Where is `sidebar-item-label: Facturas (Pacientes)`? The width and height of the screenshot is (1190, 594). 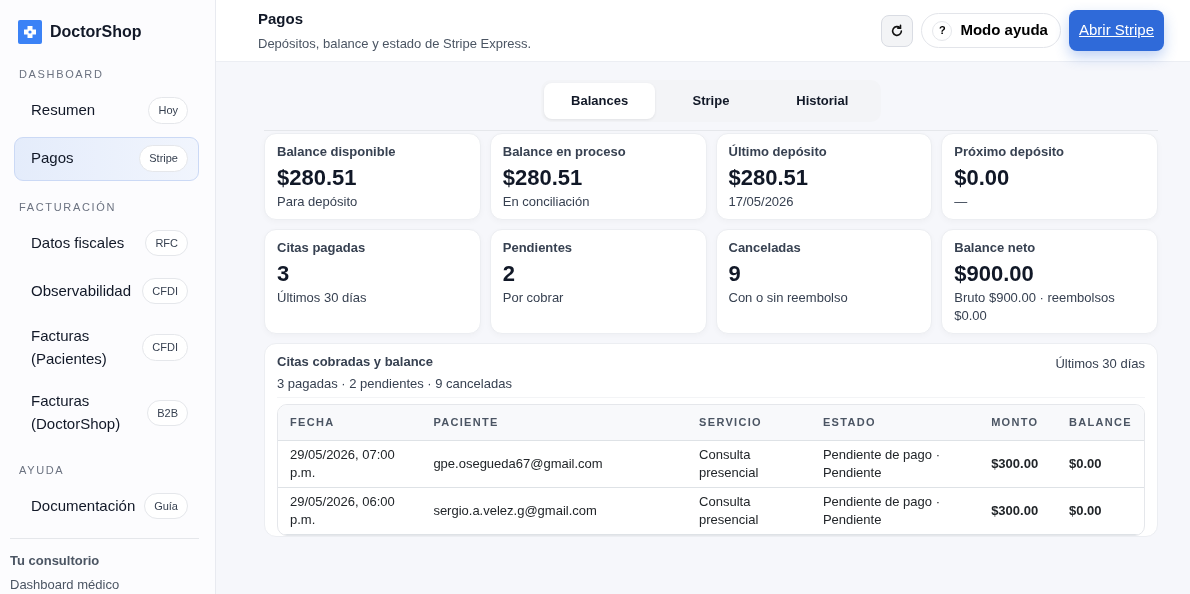
sidebar-item-label: Facturas (Pacientes) is located at coordinates (69, 347).